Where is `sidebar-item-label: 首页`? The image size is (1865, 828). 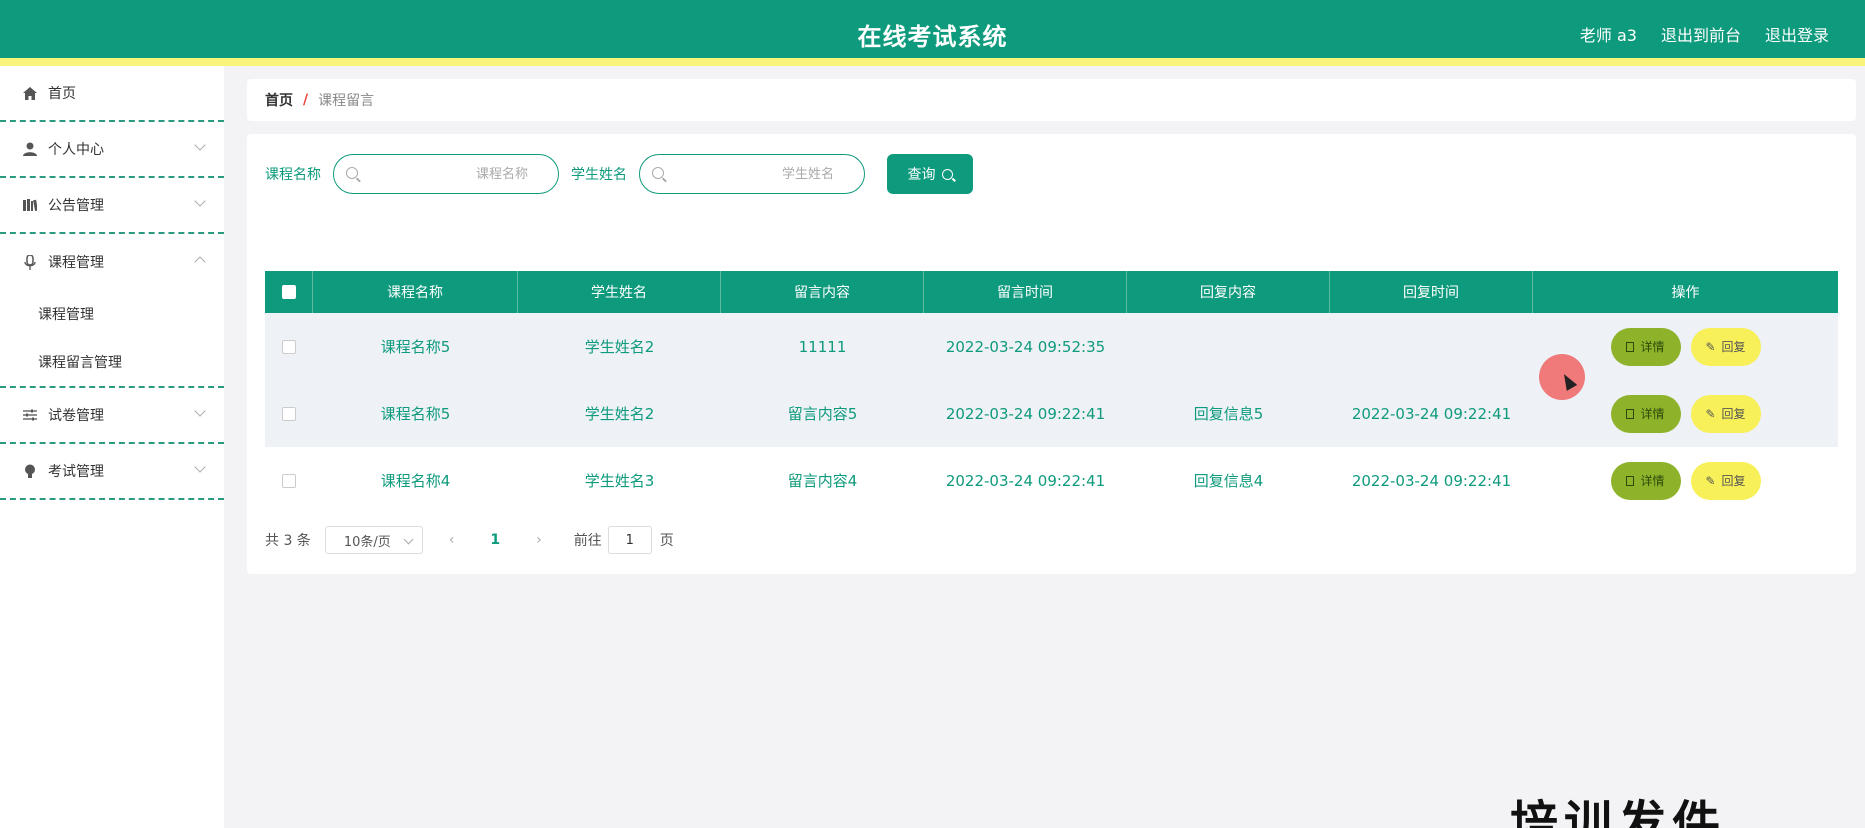 sidebar-item-label: 首页 is located at coordinates (62, 94).